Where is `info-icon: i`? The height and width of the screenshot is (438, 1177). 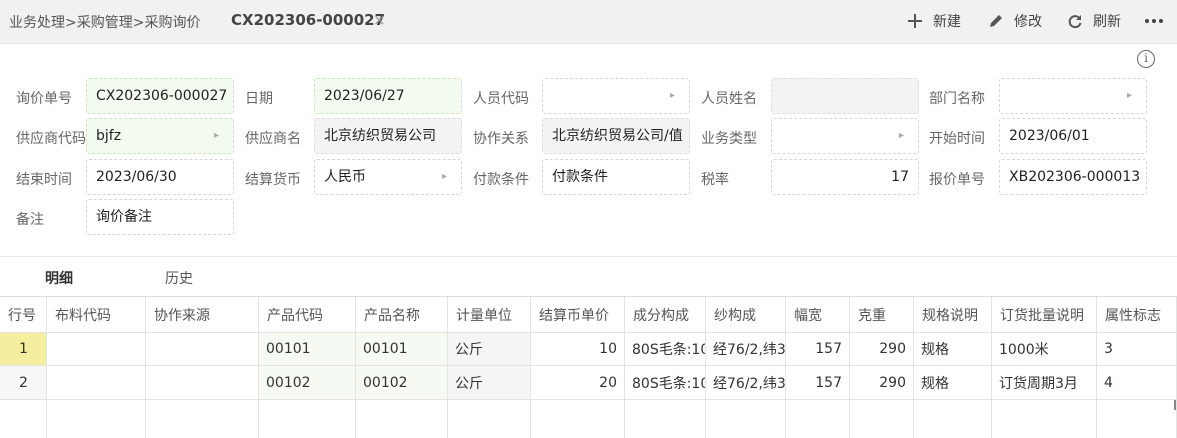
info-icon: i is located at coordinates (1146, 59).